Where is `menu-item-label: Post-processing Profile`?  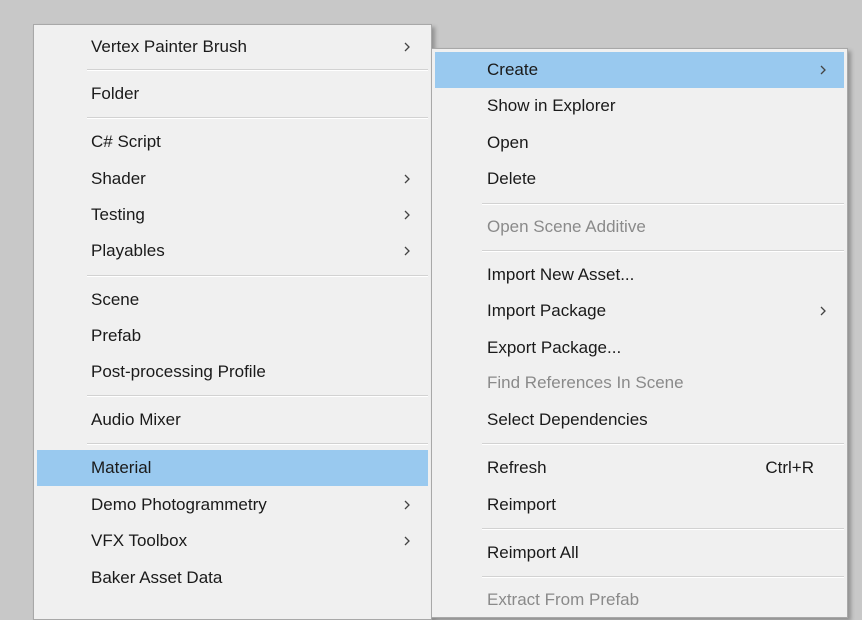 menu-item-label: Post-processing Profile is located at coordinates (178, 371).